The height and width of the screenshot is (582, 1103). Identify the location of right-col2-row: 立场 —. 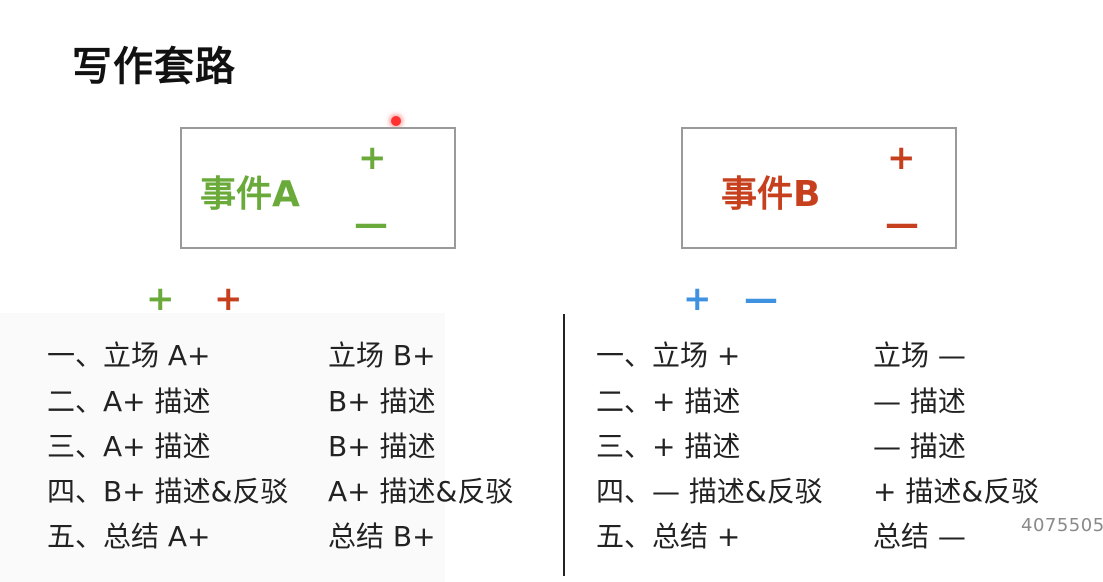
(919, 355).